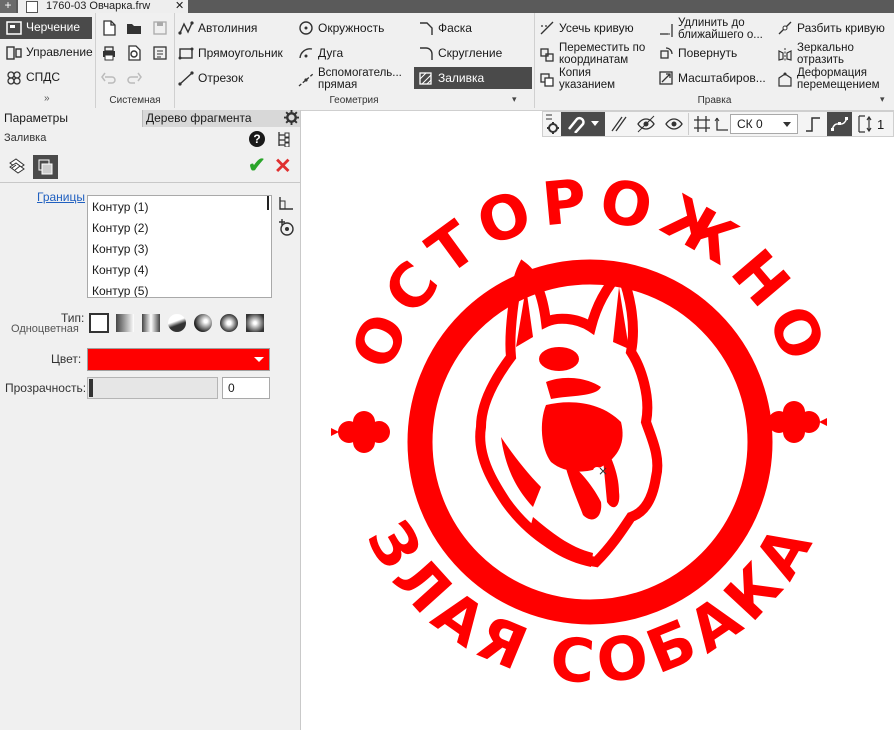  I want to click on snap-mode-button, so click(583, 124).